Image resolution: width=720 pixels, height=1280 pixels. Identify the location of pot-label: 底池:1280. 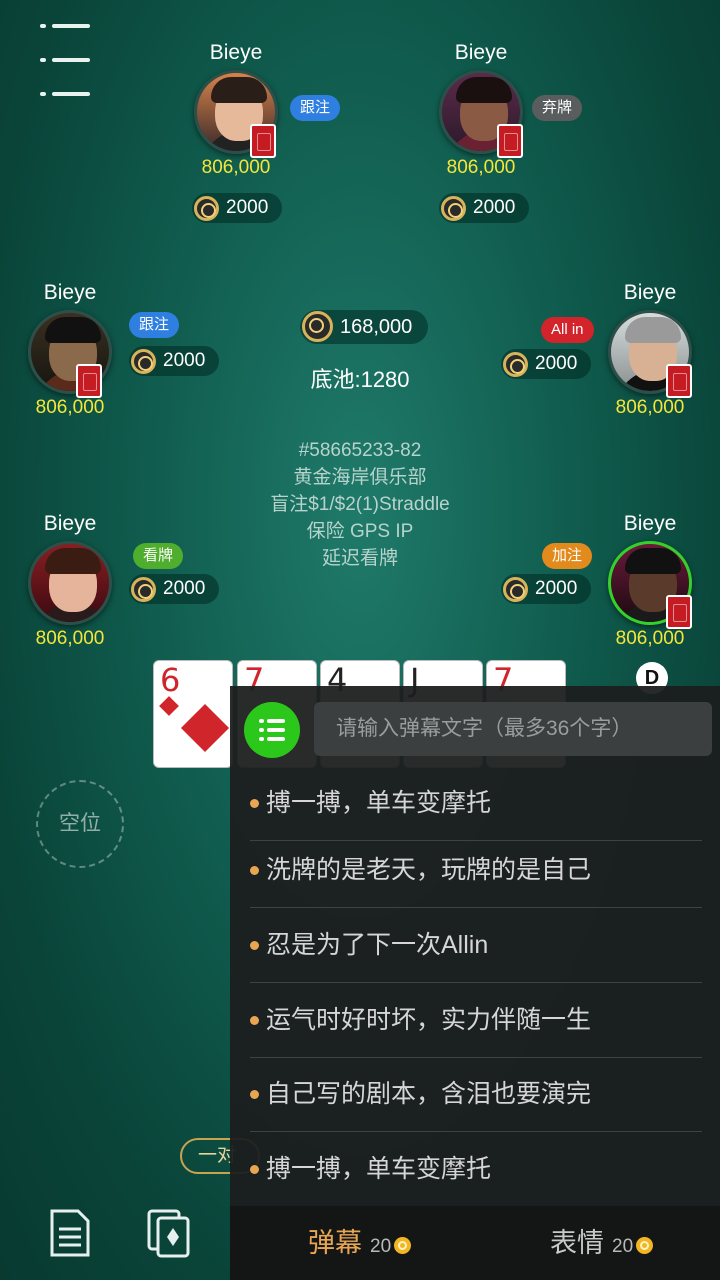
(360, 379).